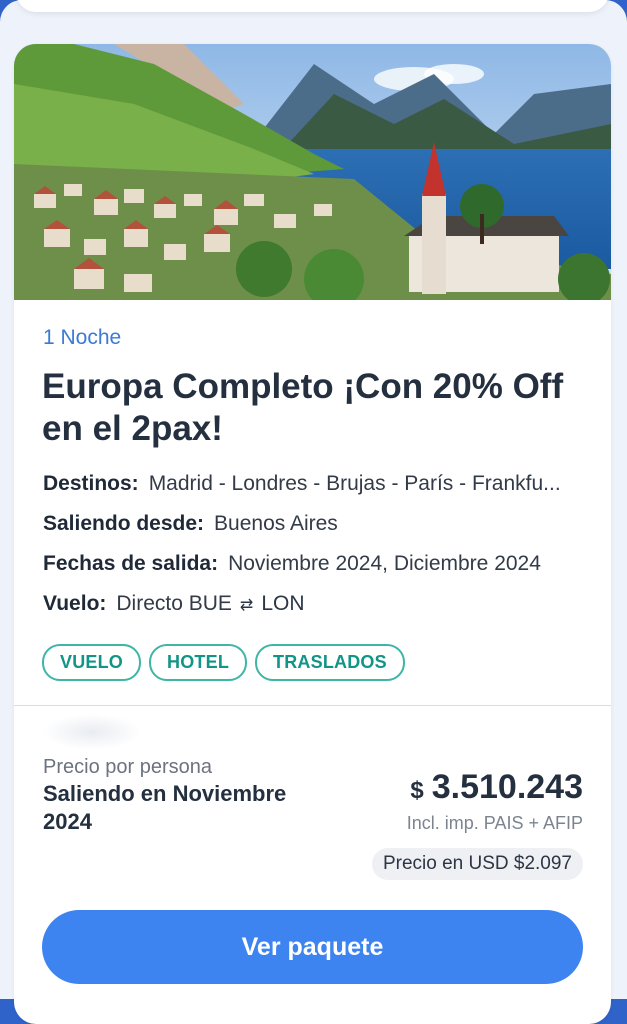  I want to click on tag-vuelo: VUELO, so click(92, 662).